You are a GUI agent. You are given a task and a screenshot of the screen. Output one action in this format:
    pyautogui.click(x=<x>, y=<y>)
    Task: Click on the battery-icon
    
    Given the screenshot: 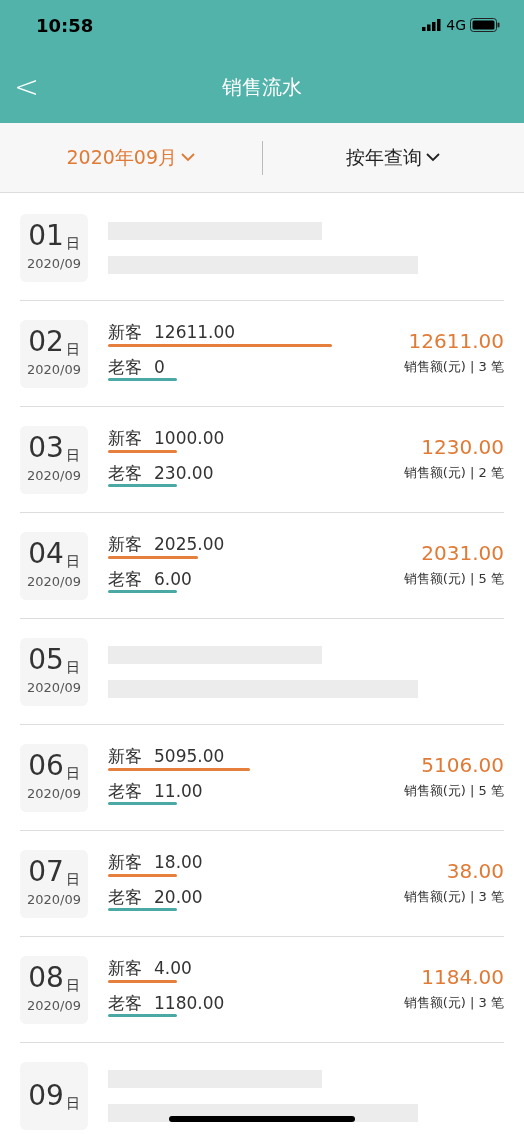 What is the action you would take?
    pyautogui.click(x=485, y=25)
    